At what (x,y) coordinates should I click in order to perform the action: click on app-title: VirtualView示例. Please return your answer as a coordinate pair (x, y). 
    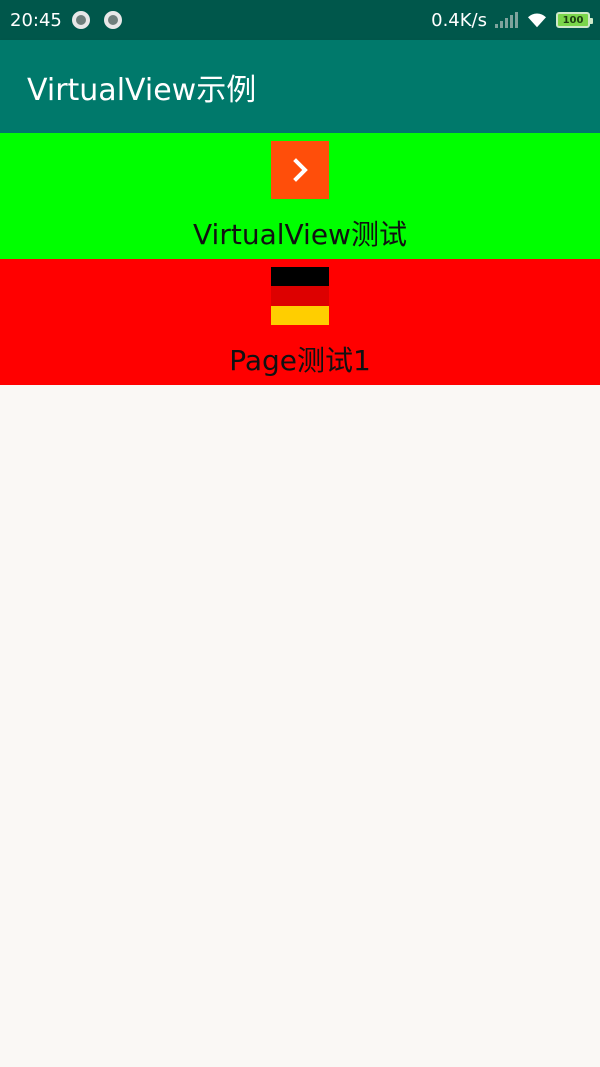
    Looking at the image, I should click on (142, 90).